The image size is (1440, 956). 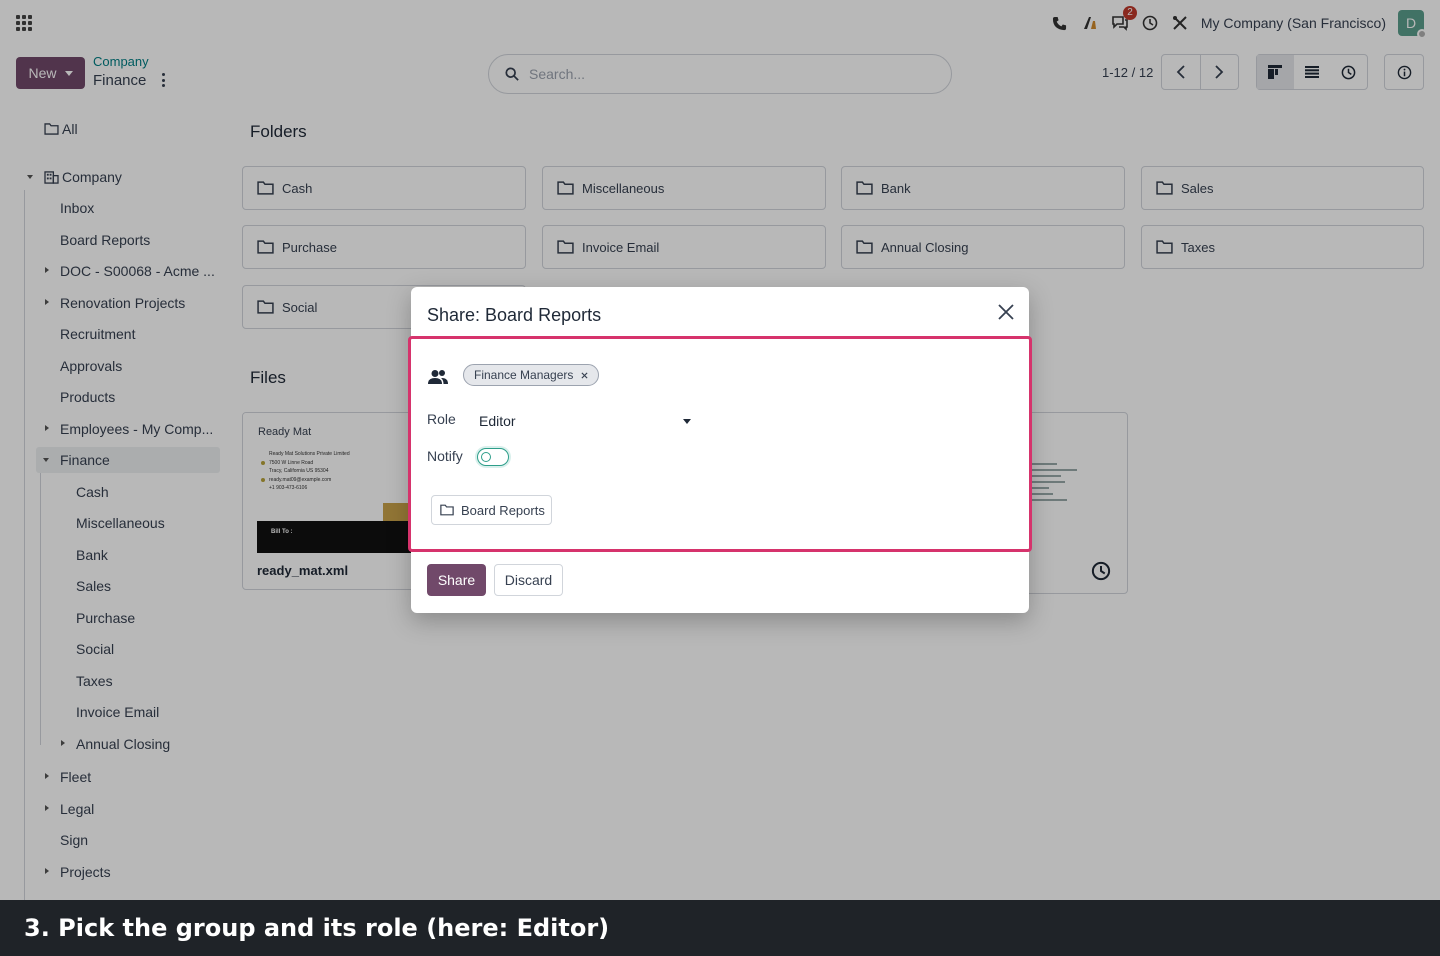 What do you see at coordinates (528, 580) in the screenshot?
I see `discard-button: Discard` at bounding box center [528, 580].